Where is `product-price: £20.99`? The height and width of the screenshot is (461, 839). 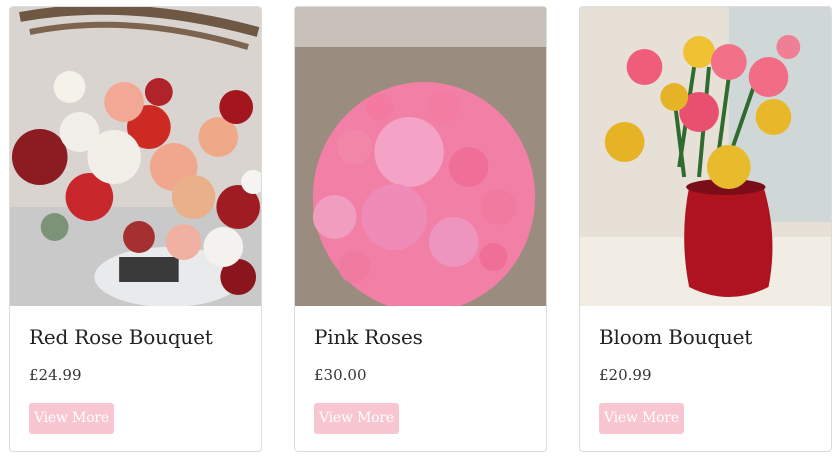 product-price: £20.99 is located at coordinates (625, 375).